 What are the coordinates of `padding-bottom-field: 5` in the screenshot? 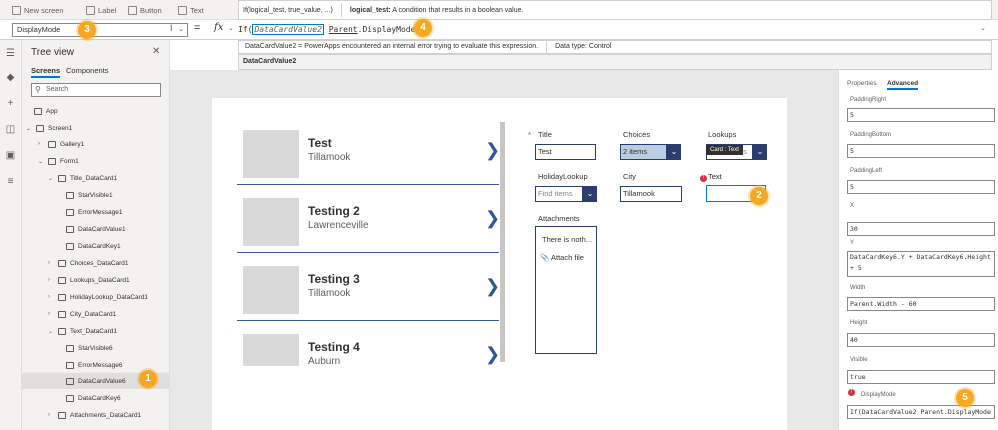 It's located at (921, 151).